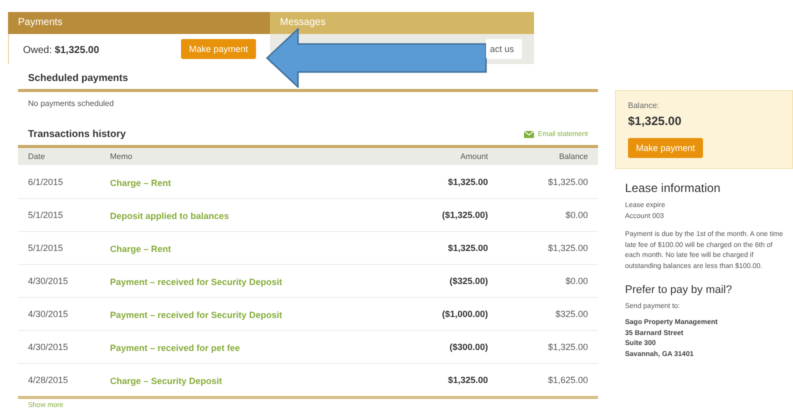  What do you see at coordinates (37, 156) in the screenshot?
I see `column-header: Date` at bounding box center [37, 156].